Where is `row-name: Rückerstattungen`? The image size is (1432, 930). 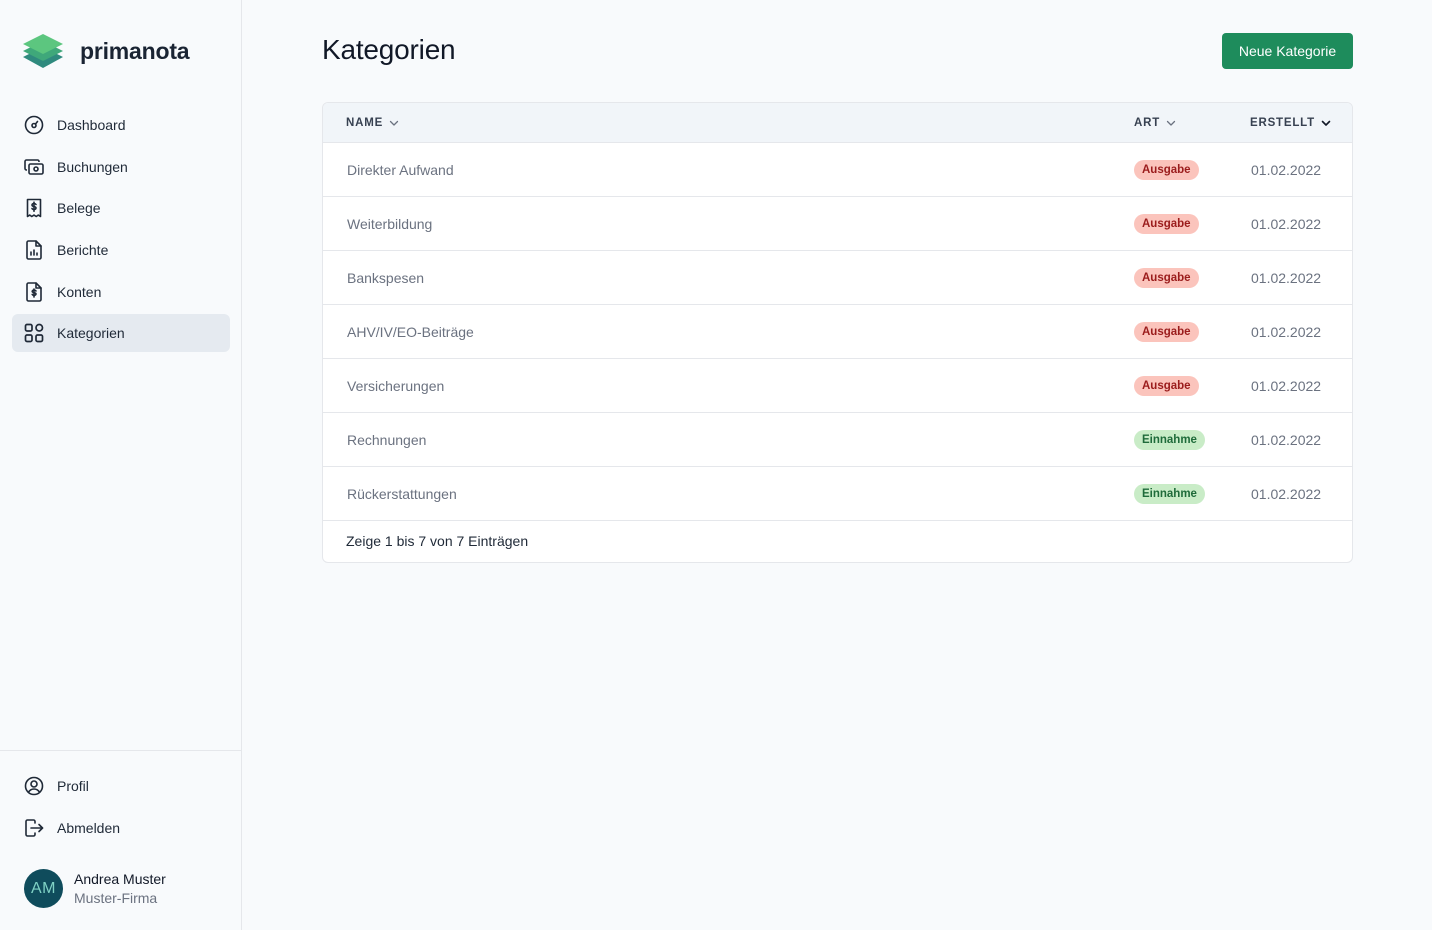
row-name: Rückerstattungen is located at coordinates (402, 493).